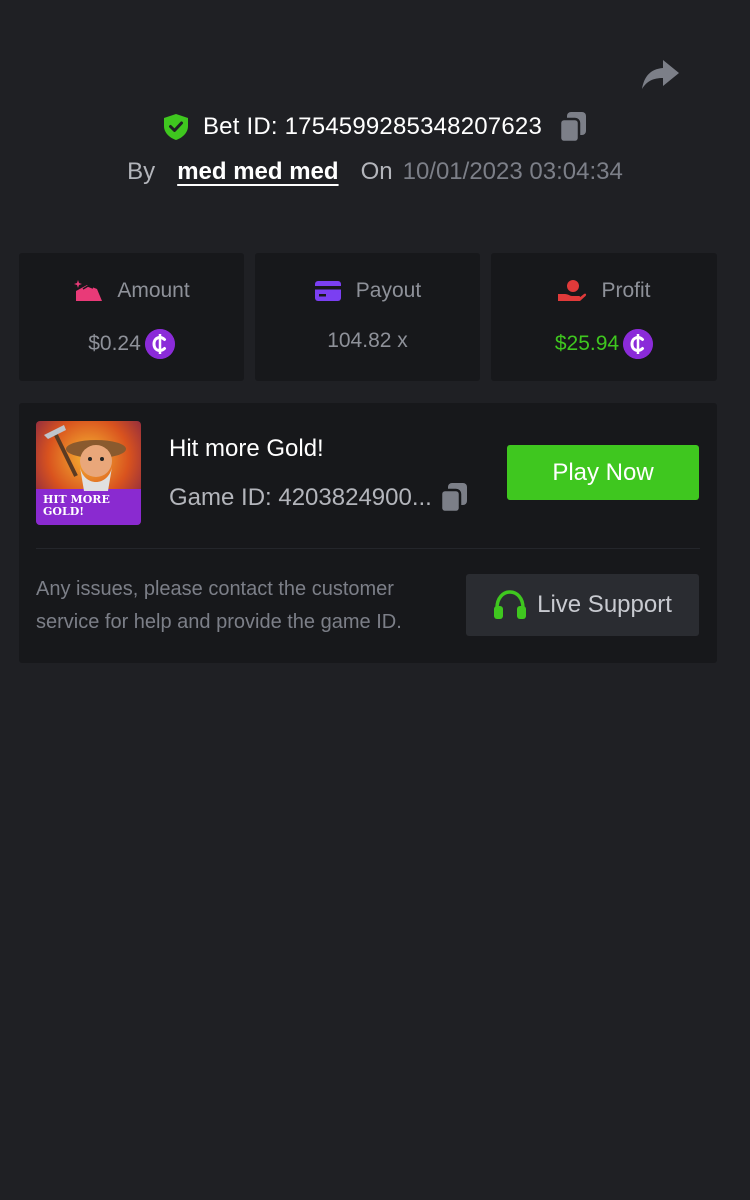 The image size is (750, 1200). I want to click on bet-meta-row: By med med med On 10/01/2023 03:04:34, so click(375, 172).